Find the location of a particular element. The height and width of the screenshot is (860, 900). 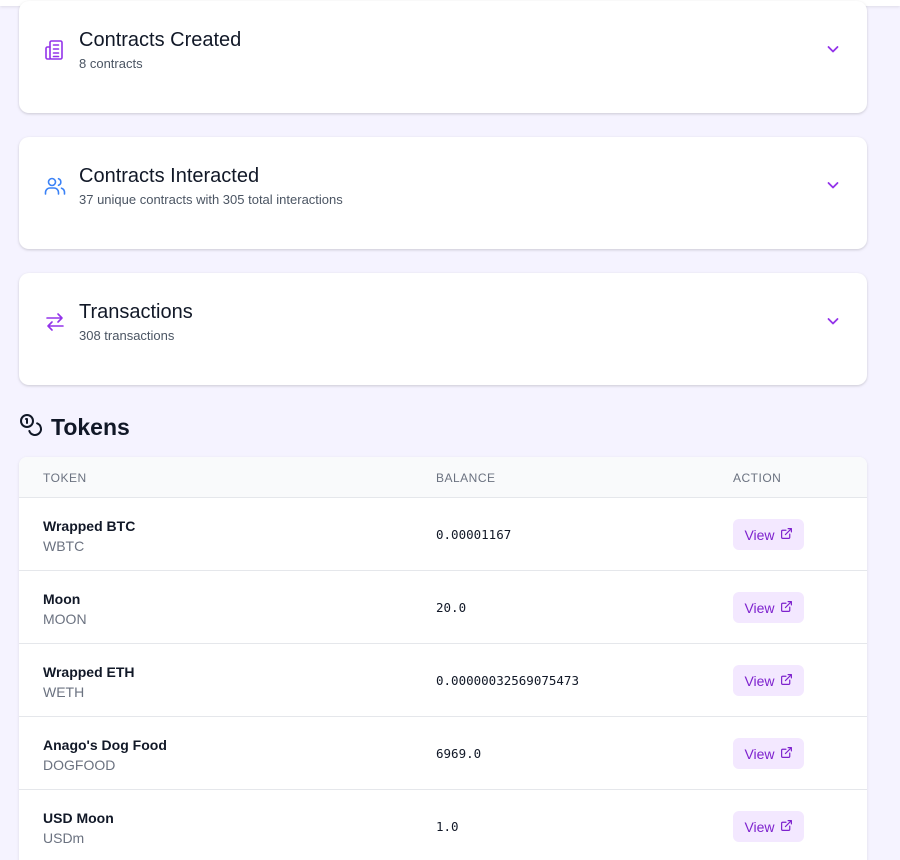

token-name: Wrapped BTC is located at coordinates (89, 526).